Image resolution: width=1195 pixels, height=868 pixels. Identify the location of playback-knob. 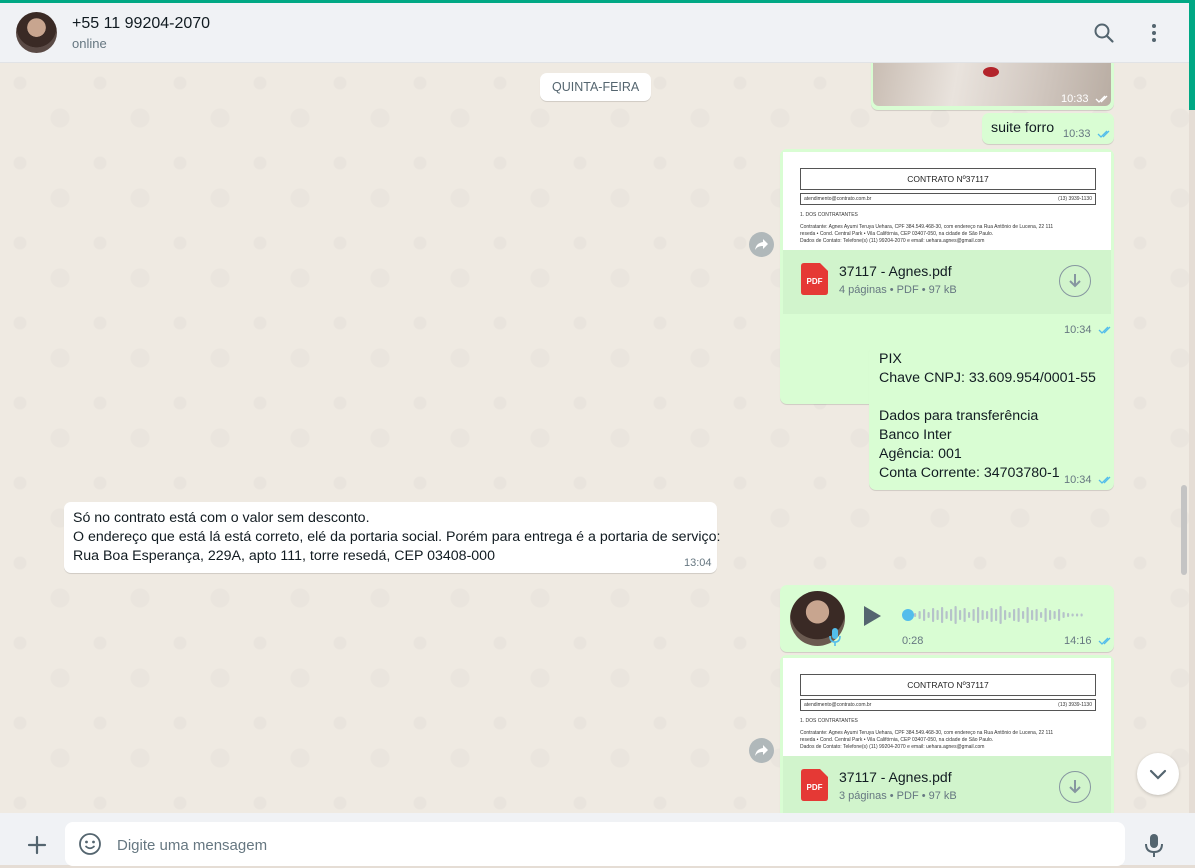
(908, 615).